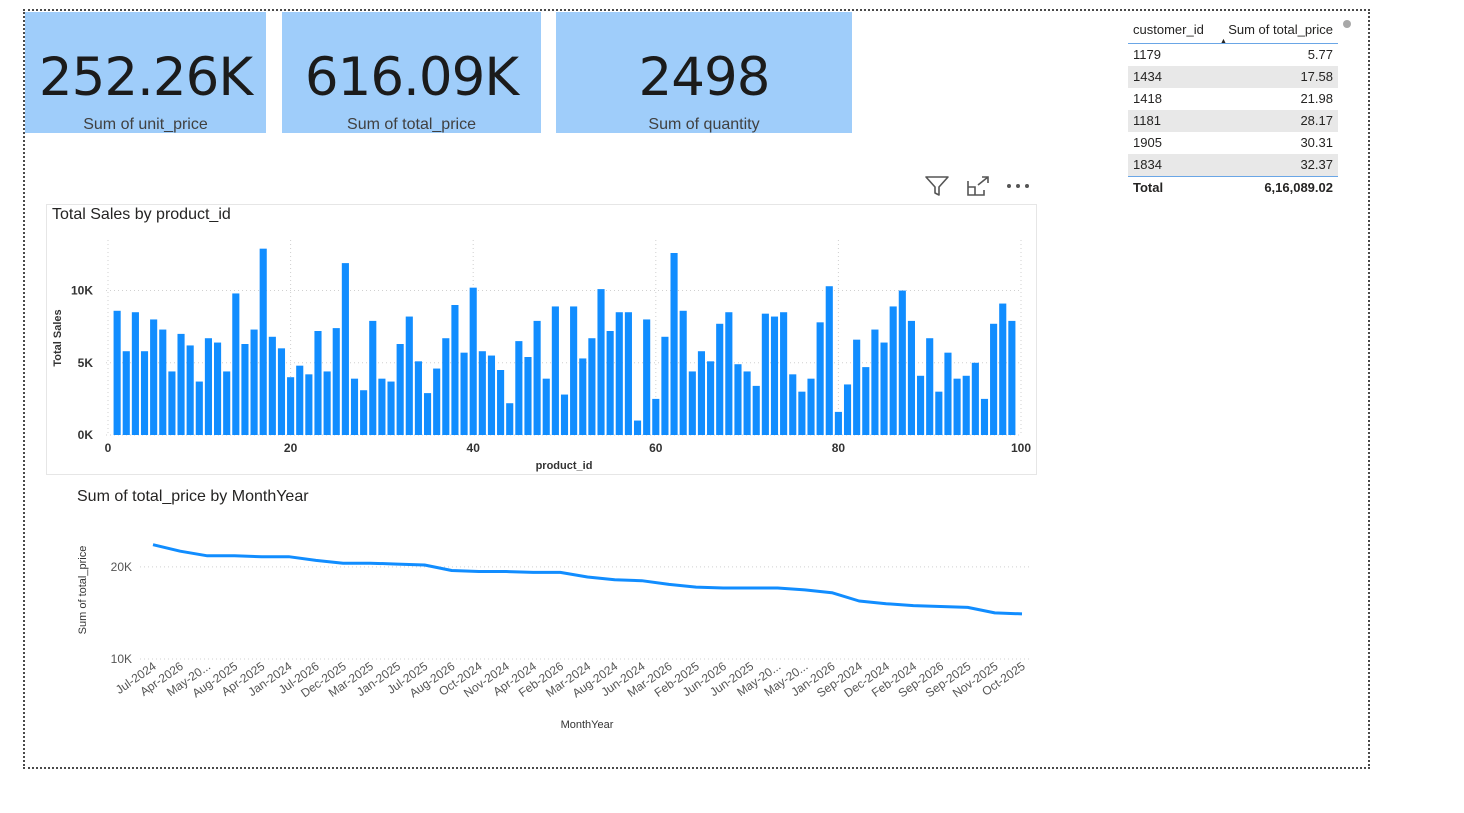 The width and height of the screenshot is (1464, 813). Describe the element at coordinates (1316, 120) in the screenshot. I see `cell: 28.17` at that location.